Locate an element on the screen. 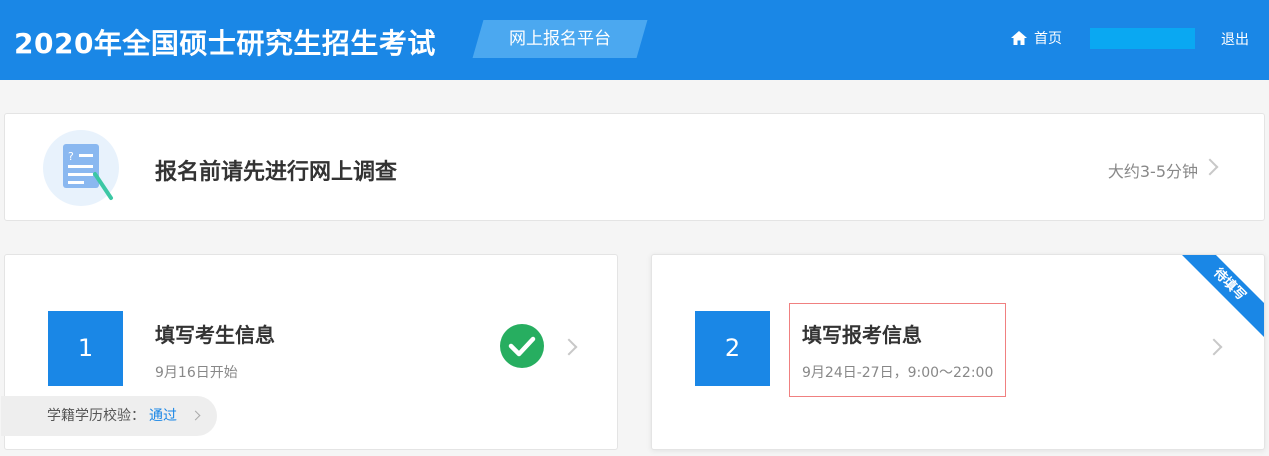 This screenshot has height=456, width=1269. verify-status-passed: 通过 is located at coordinates (163, 416).